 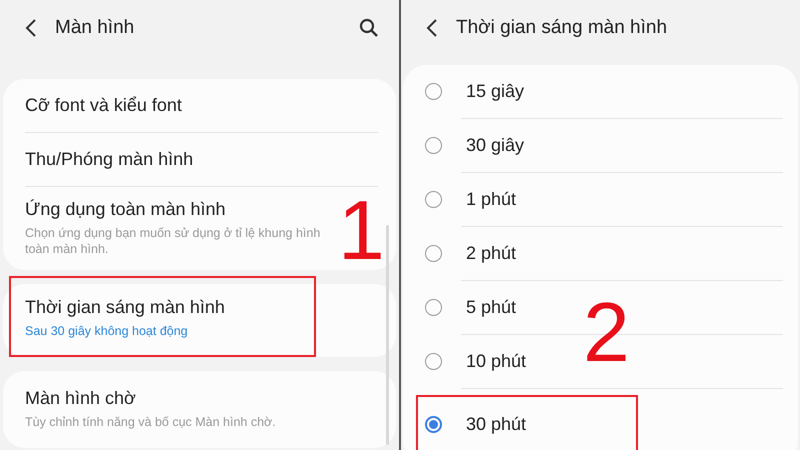 I want to click on radio-option: 2 phút, so click(x=600, y=253).